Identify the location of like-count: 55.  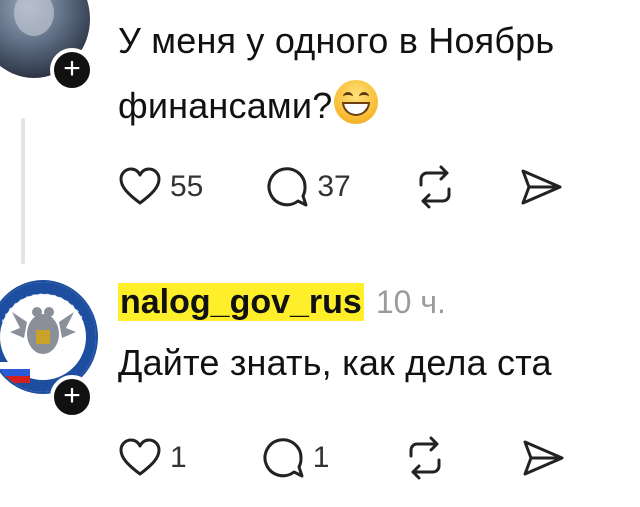
(187, 186).